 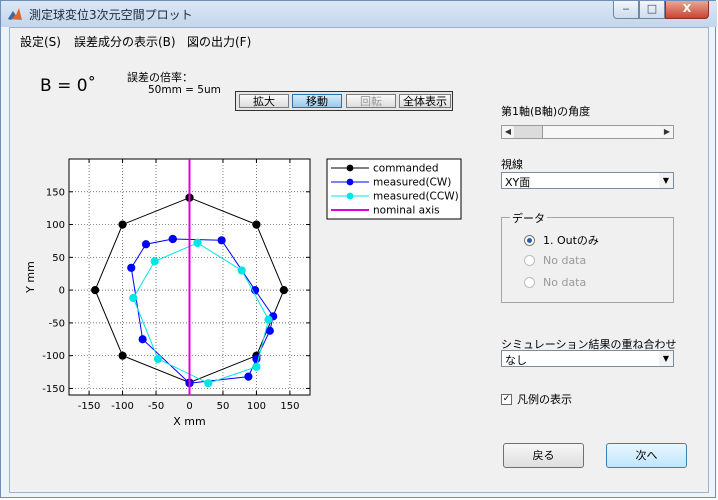 I want to click on x-axis-label: X mm, so click(x=189, y=421).